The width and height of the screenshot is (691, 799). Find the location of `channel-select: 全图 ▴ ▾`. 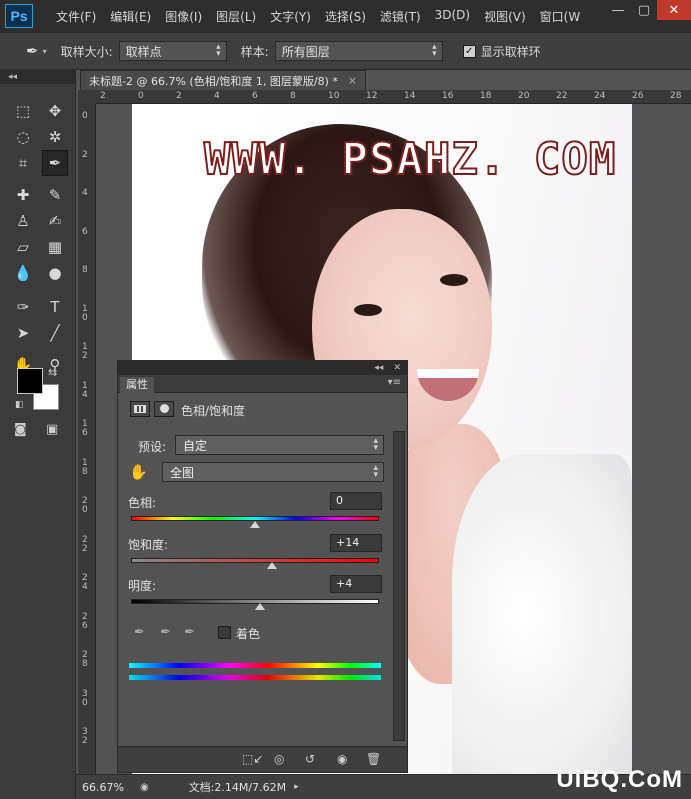

channel-select: 全图 ▴ ▾ is located at coordinates (273, 472).